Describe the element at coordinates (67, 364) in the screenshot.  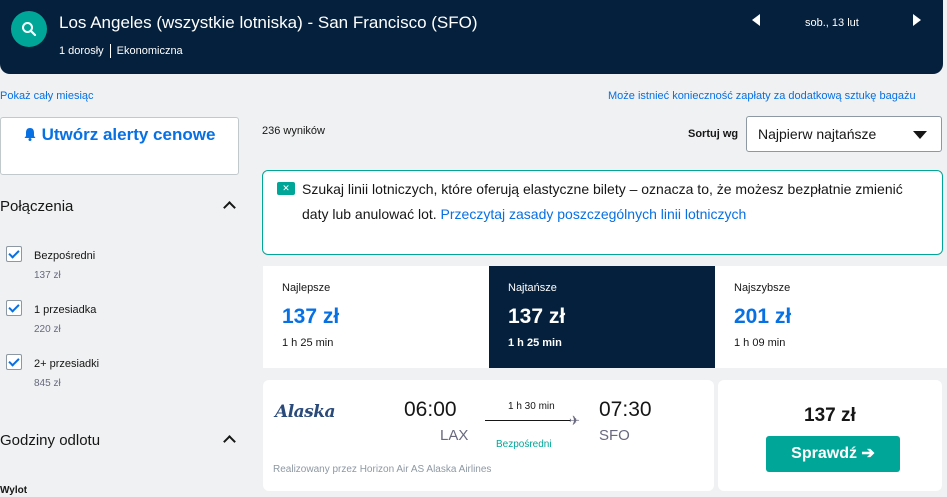
I see `connection-label: 2+ przesiadki` at that location.